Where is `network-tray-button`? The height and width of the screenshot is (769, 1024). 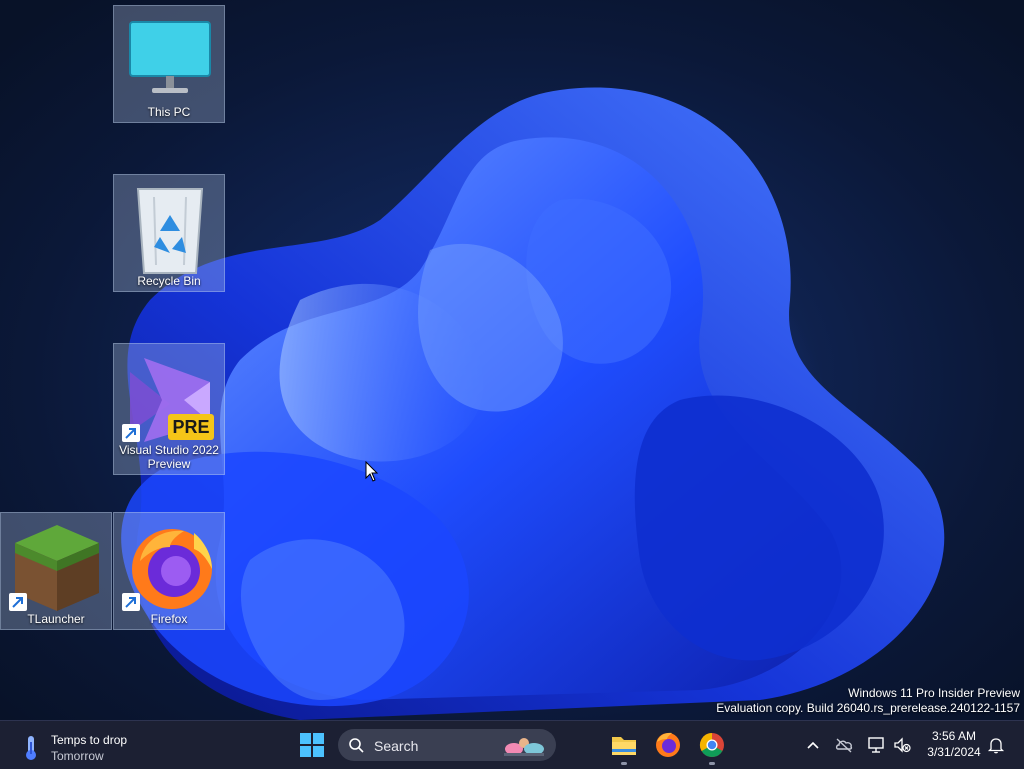
network-tray-button is located at coordinates (876, 745).